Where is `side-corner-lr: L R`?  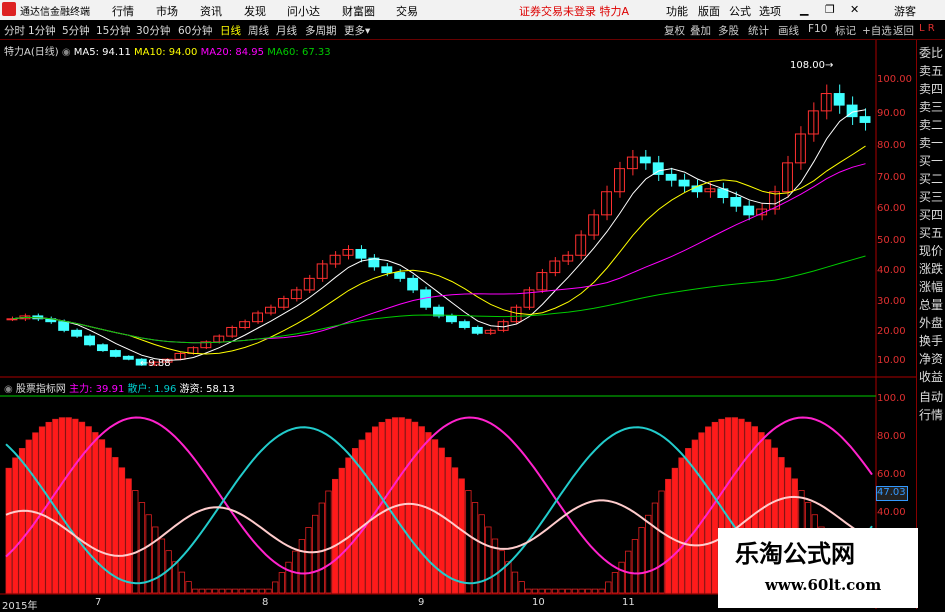 side-corner-lr: L R is located at coordinates (932, 29).